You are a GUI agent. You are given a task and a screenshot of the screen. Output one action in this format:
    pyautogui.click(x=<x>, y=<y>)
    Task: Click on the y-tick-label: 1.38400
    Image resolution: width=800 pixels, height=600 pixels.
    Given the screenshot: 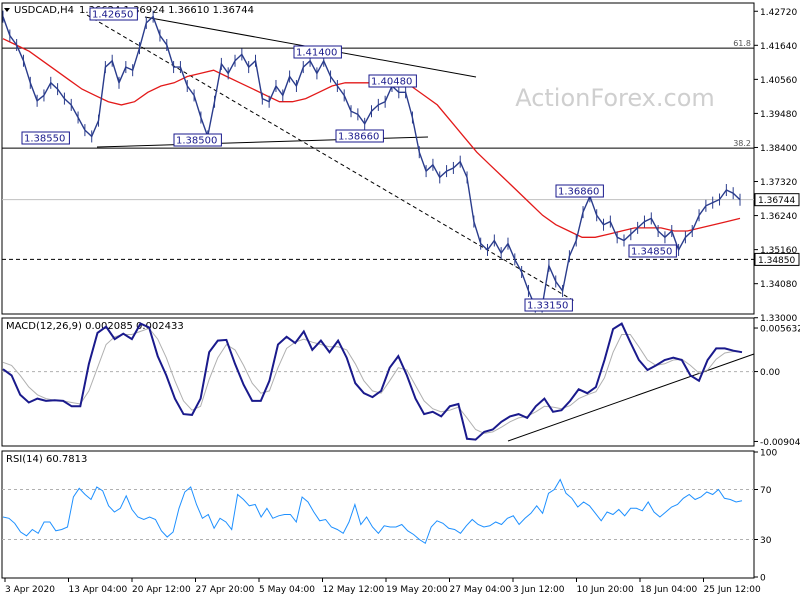 What is the action you would take?
    pyautogui.click(x=778, y=149)
    